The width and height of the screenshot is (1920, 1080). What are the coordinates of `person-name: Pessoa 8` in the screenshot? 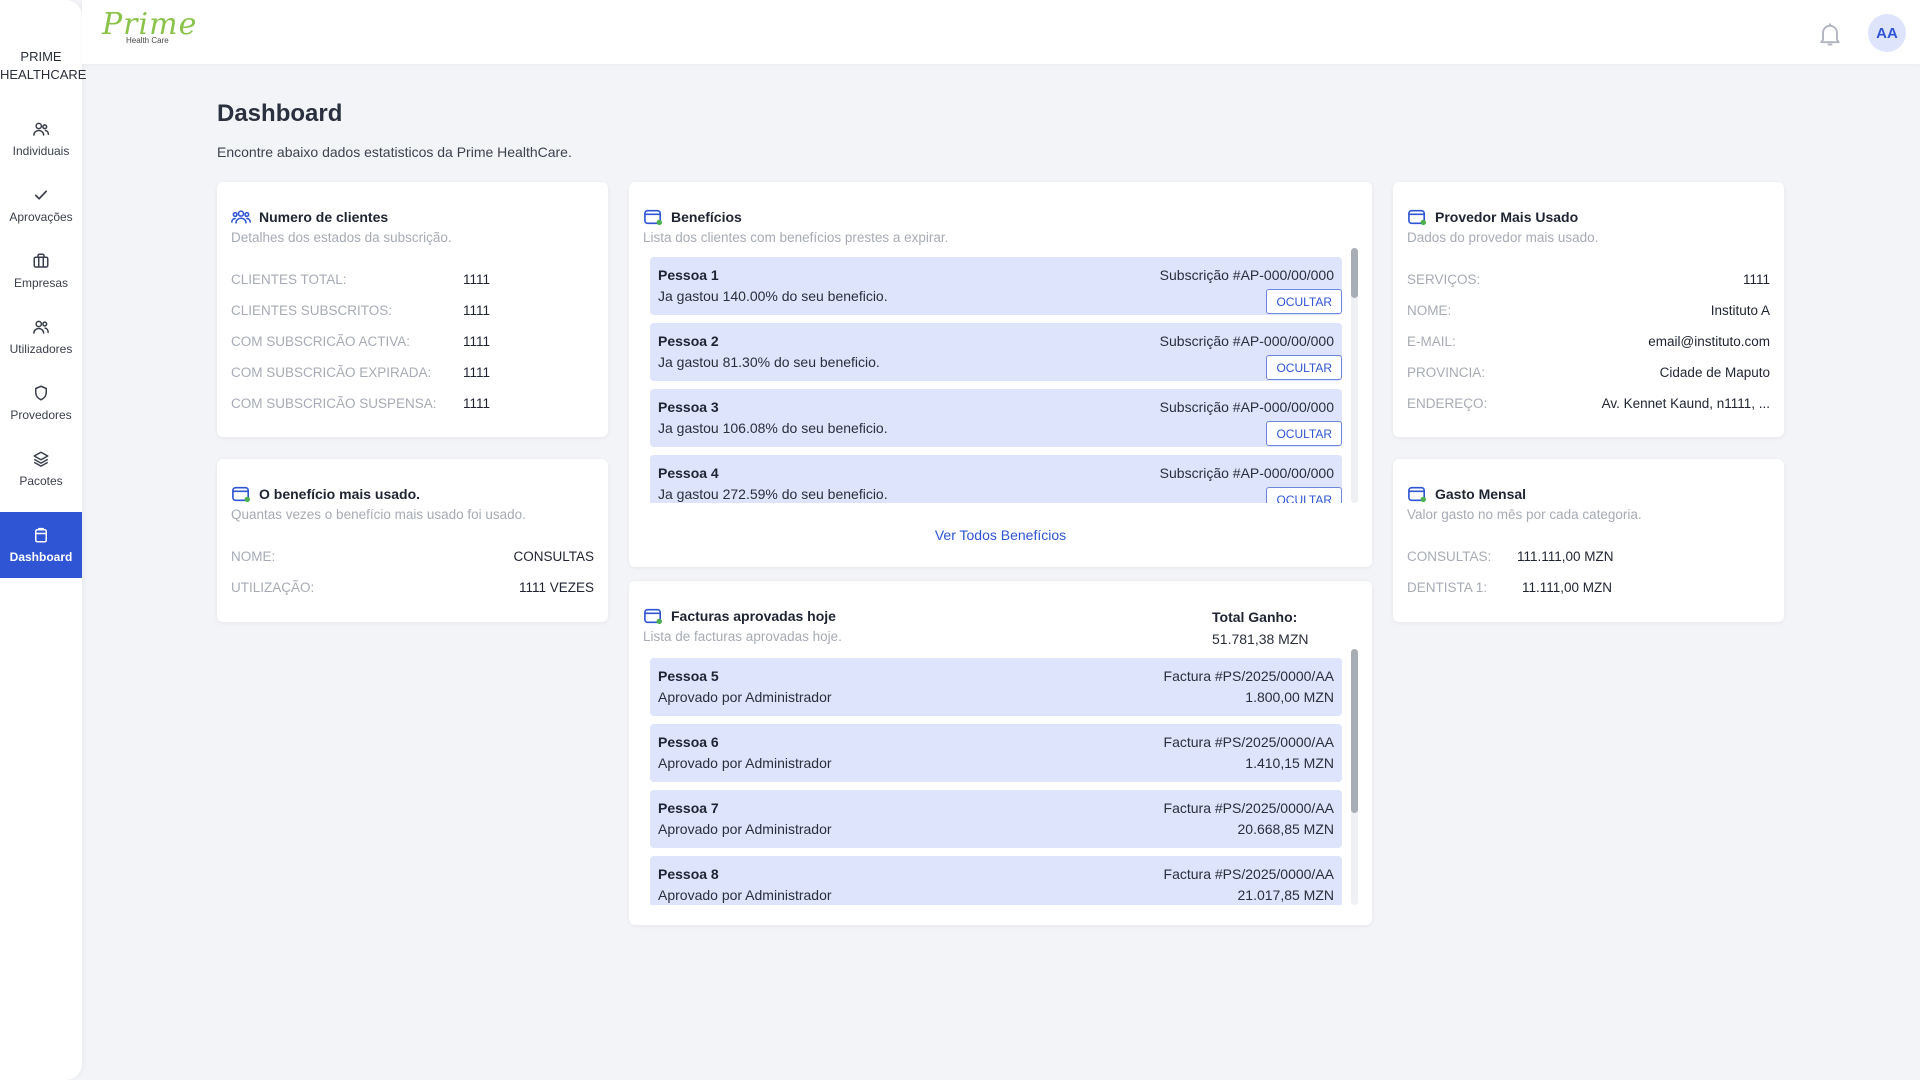 It's located at (688, 874).